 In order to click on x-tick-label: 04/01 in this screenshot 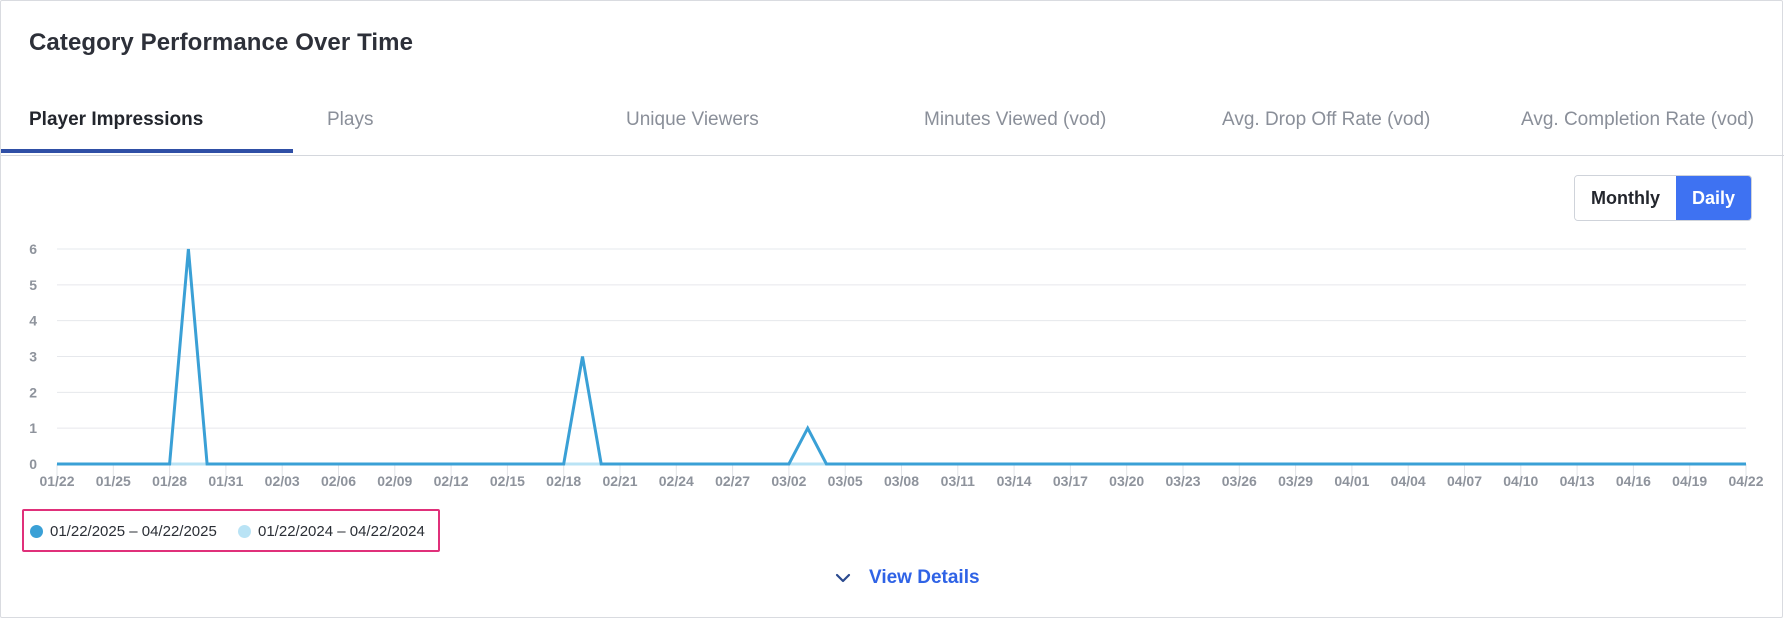, I will do `click(1351, 481)`.